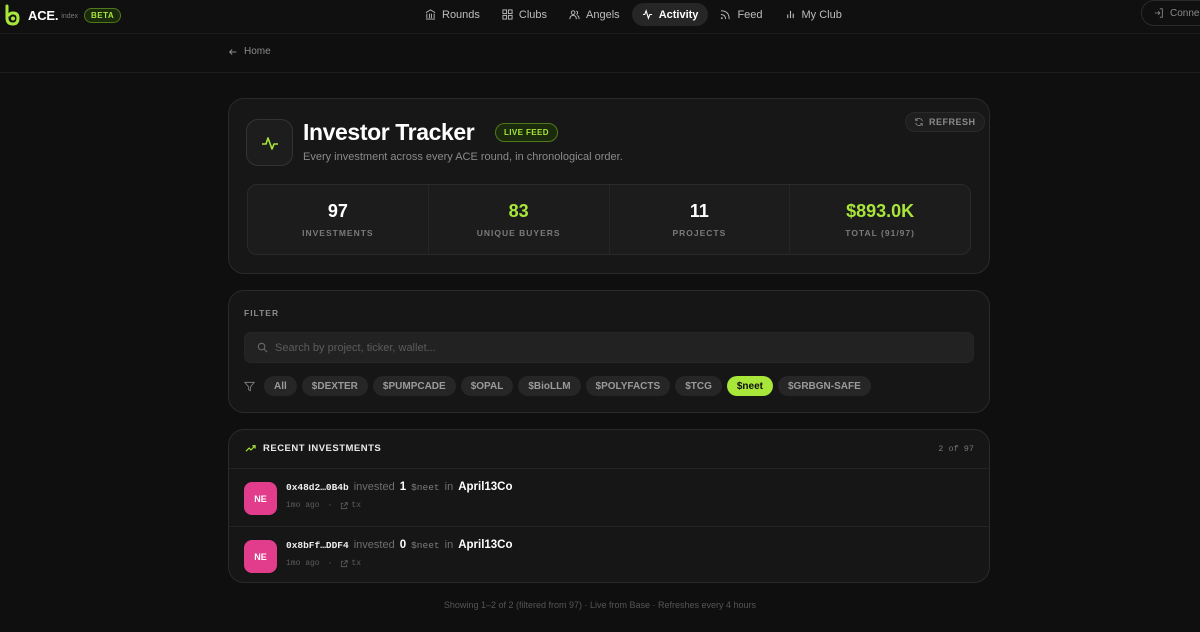 The height and width of the screenshot is (632, 1200). I want to click on stat-unique-buyers: 83 UNIQUE BUYERS, so click(519, 219).